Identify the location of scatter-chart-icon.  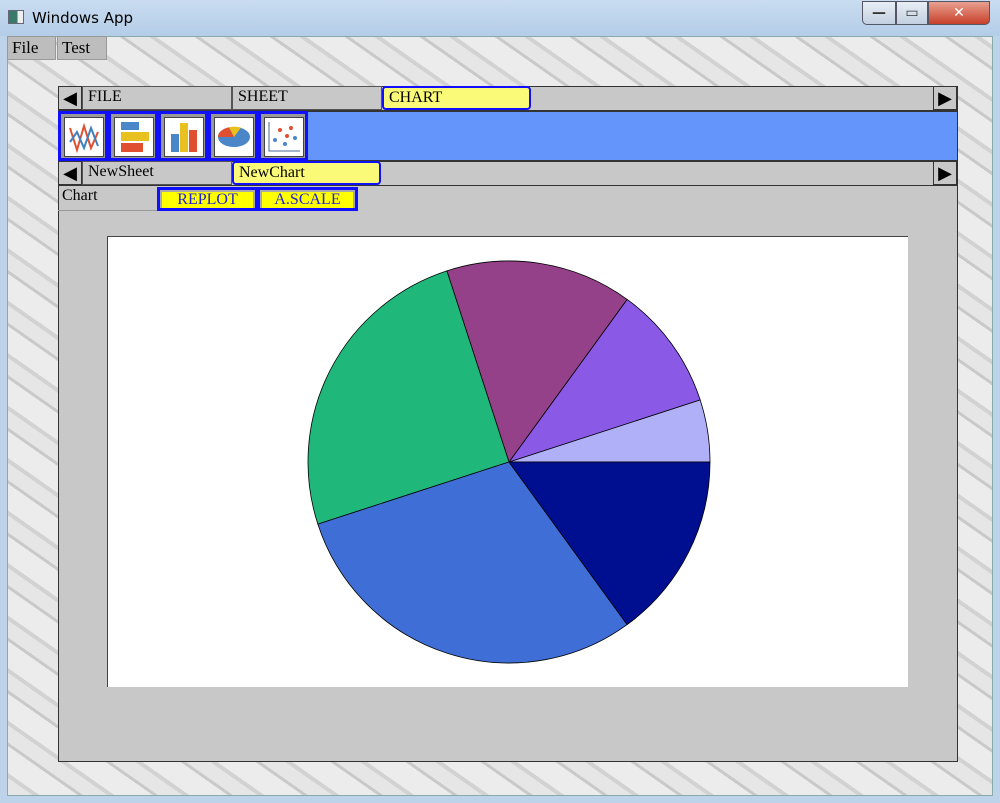
(284, 137).